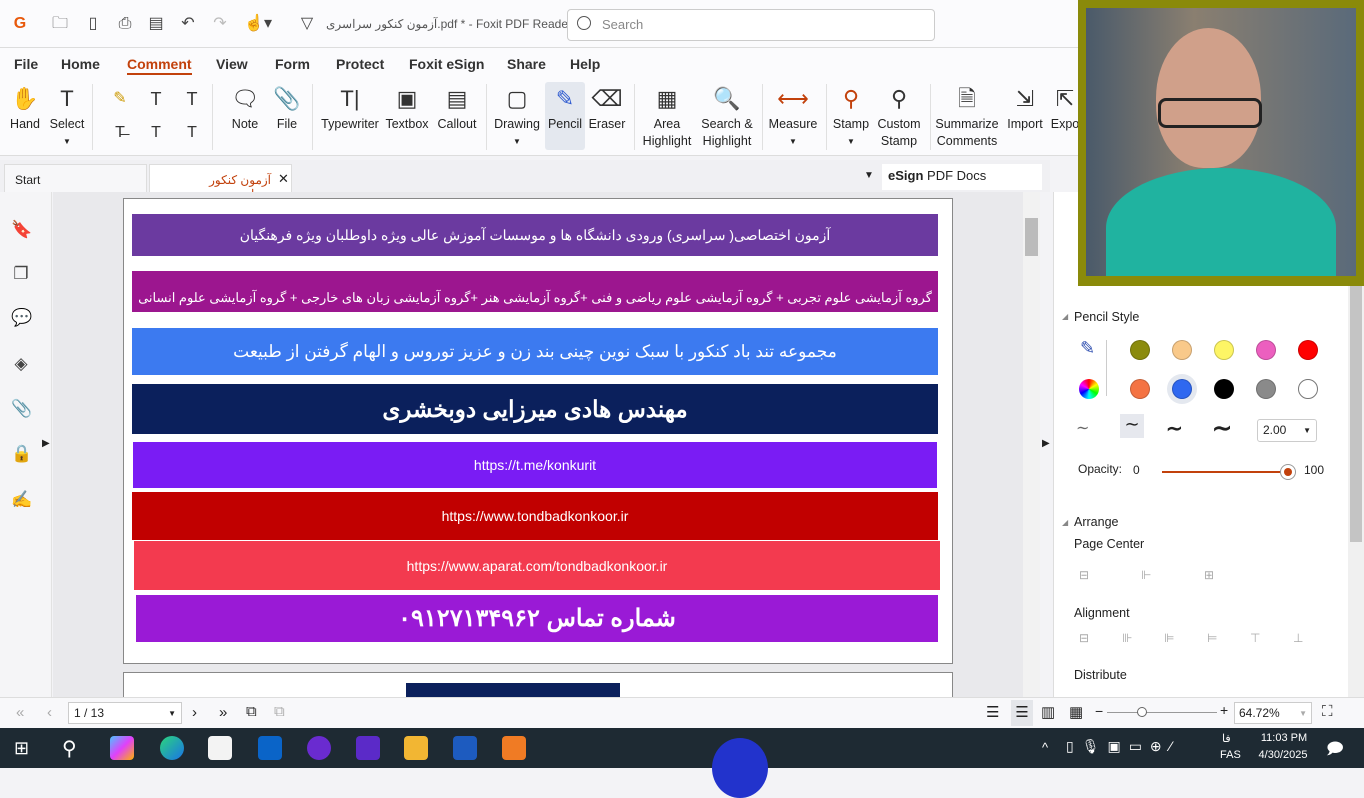  What do you see at coordinates (21, 500) in the screenshot?
I see `signature-icon: ✍` at bounding box center [21, 500].